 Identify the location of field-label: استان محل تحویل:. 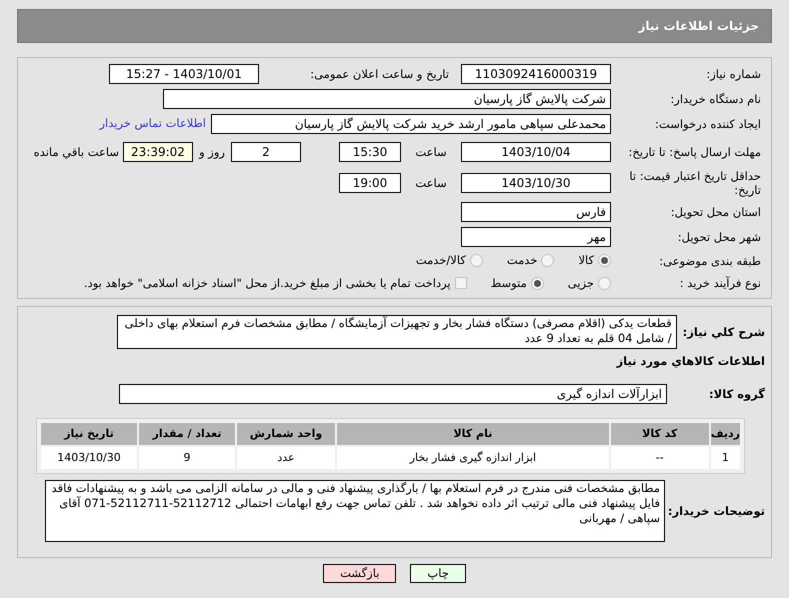
(715, 212).